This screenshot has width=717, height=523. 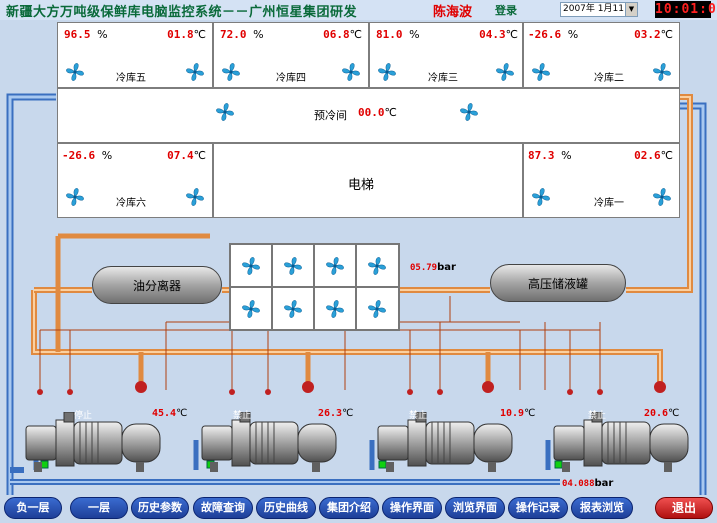 I want to click on room-name: 冷库一, so click(x=609, y=203).